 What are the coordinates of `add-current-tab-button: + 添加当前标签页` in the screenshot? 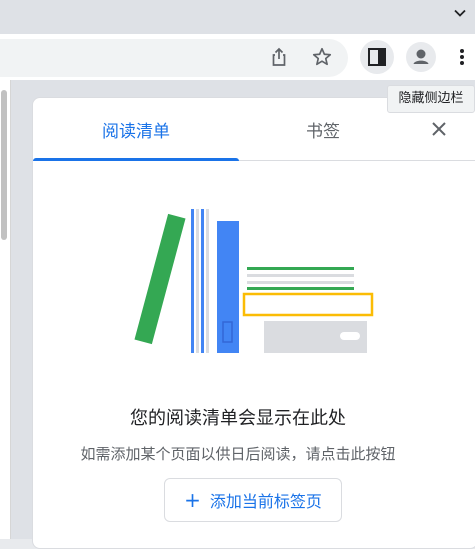 It's located at (253, 500).